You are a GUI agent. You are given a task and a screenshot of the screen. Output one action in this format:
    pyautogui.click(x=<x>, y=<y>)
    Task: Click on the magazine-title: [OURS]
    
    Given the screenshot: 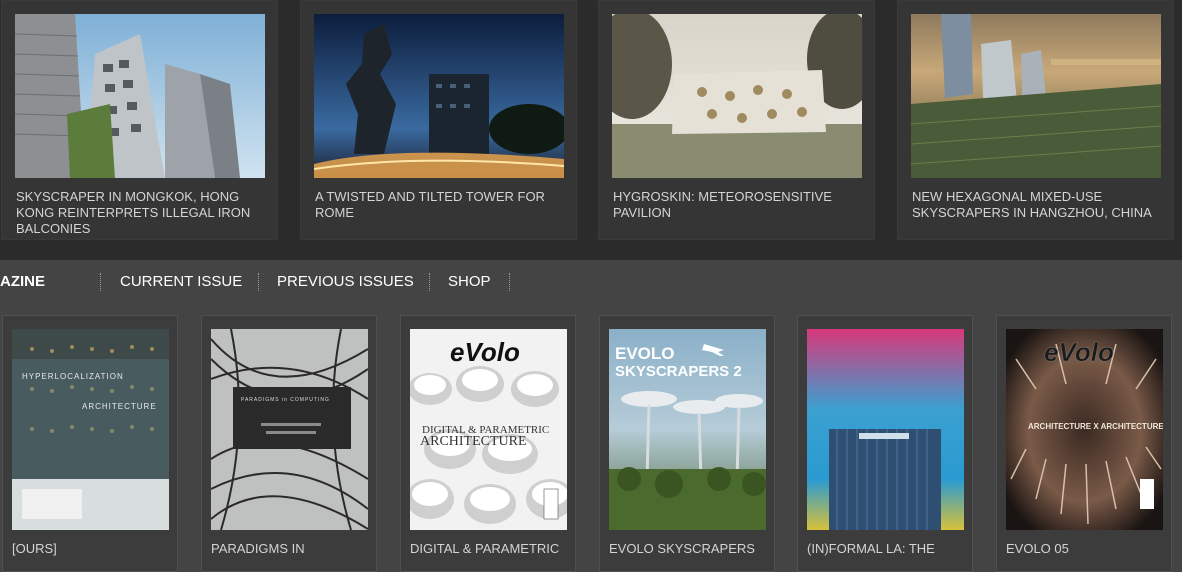 What is the action you would take?
    pyautogui.click(x=92, y=548)
    